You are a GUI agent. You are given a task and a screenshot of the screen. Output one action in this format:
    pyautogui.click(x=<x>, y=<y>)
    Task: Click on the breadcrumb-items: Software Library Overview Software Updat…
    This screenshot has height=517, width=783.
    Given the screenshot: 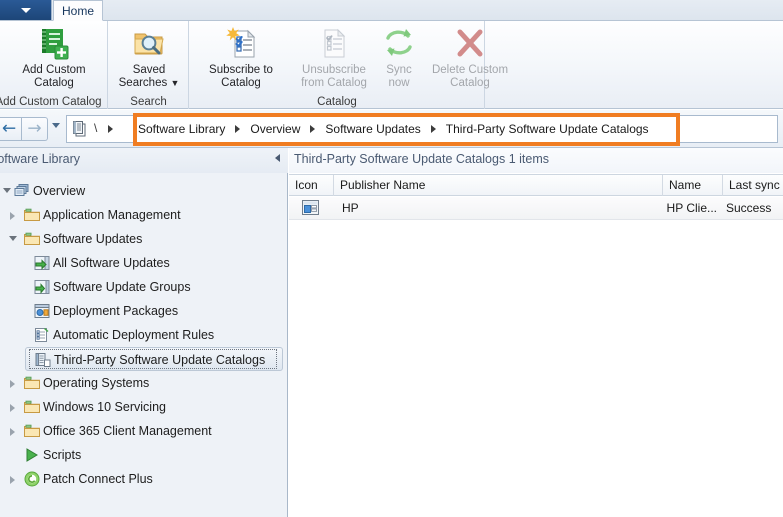 What is the action you would take?
    pyautogui.click(x=393, y=129)
    